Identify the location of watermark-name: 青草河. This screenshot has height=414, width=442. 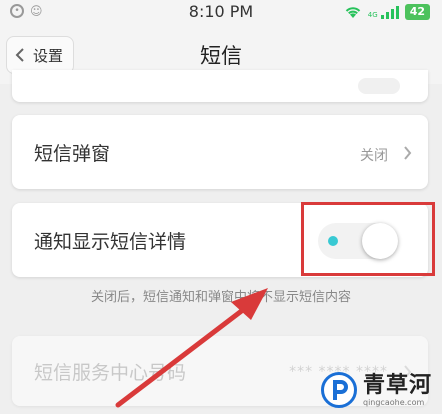
(397, 385).